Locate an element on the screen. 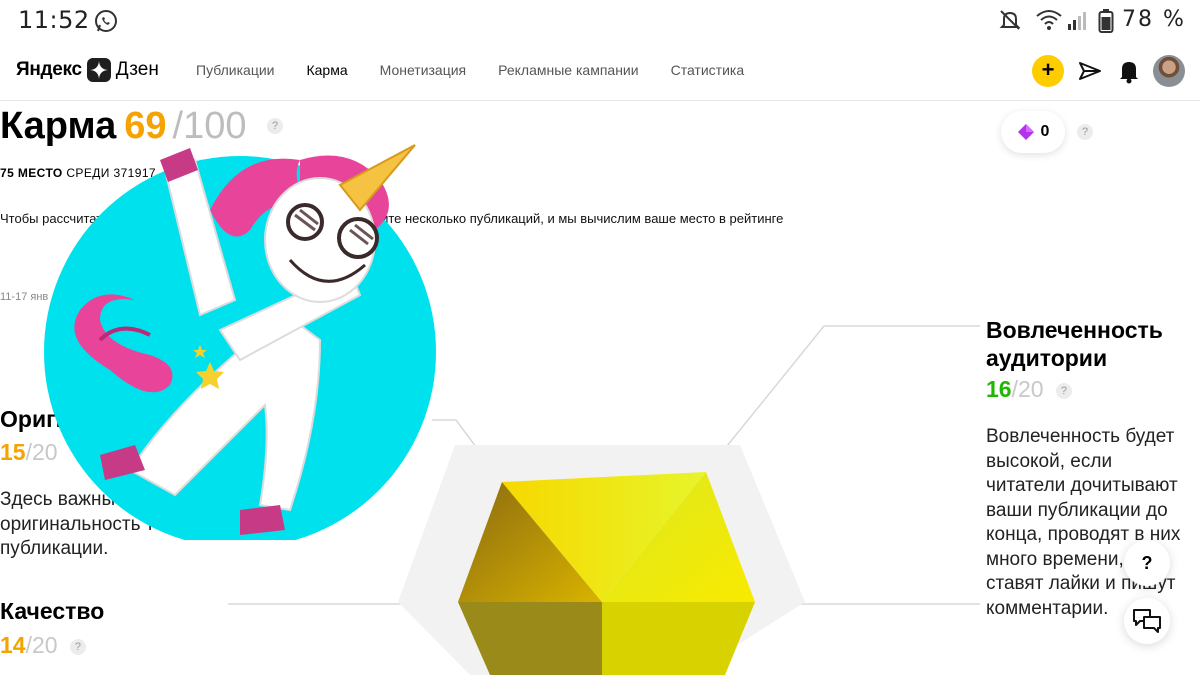 Image resolution: width=1200 pixels, height=675 pixels. nav-monetization: Монетизация is located at coordinates (423, 70).